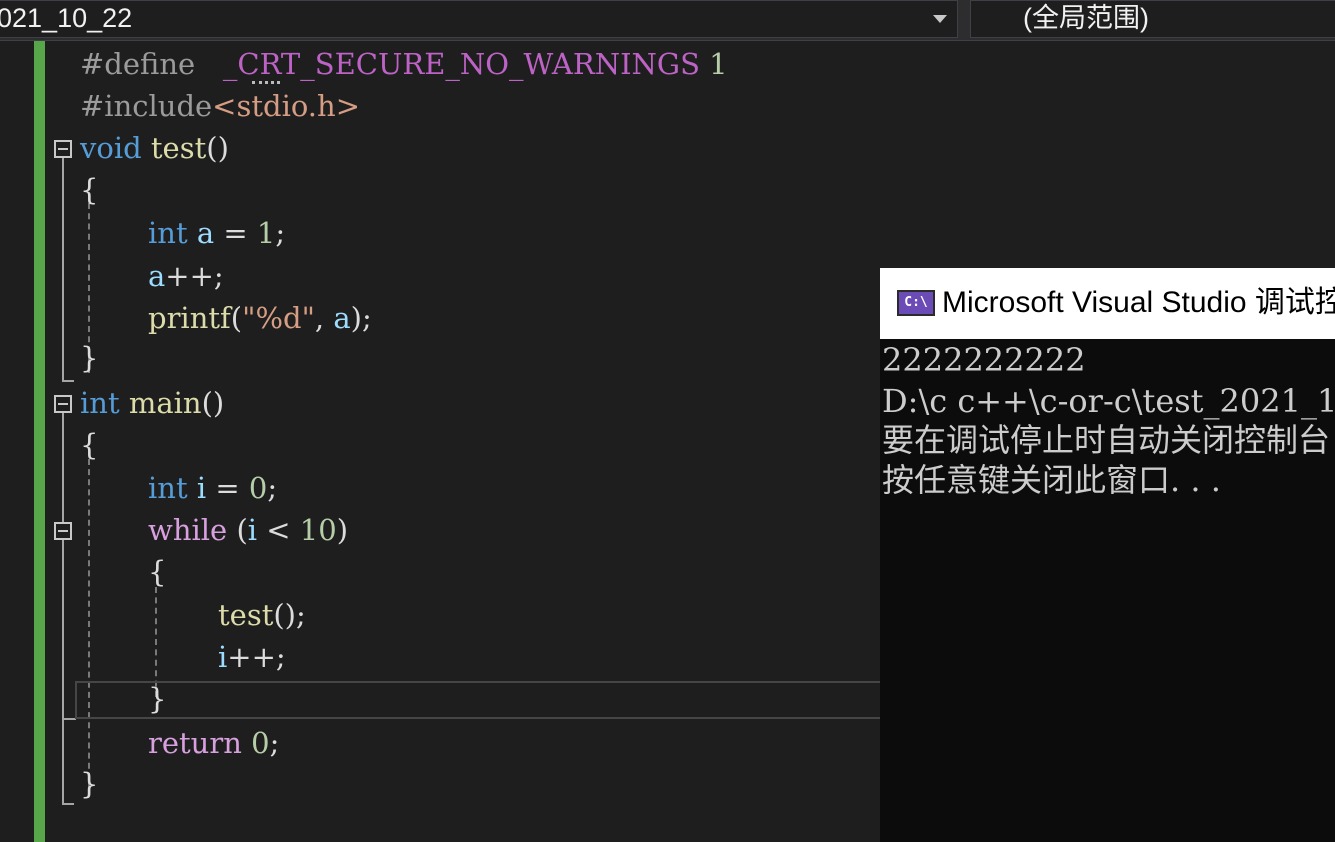 The height and width of the screenshot is (842, 1335). What do you see at coordinates (188, 530) in the screenshot?
I see `keyword: while` at bounding box center [188, 530].